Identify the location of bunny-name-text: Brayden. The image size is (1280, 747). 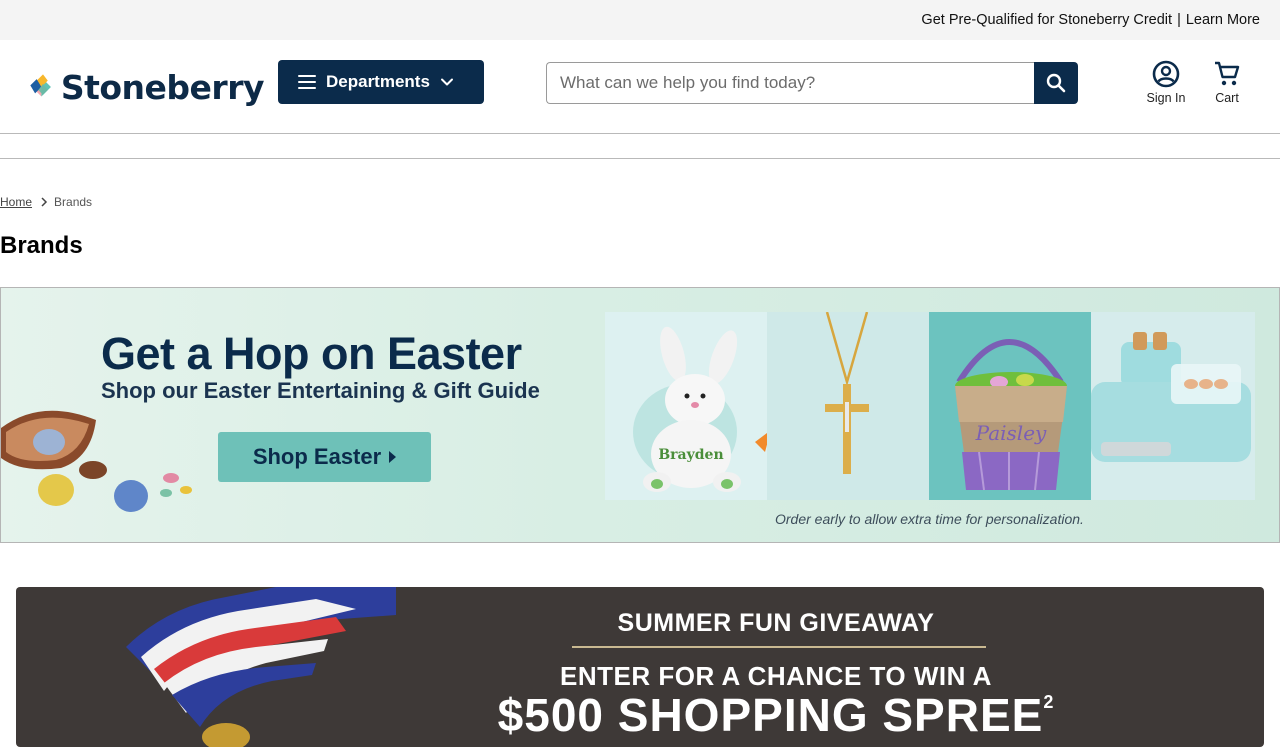
(690, 455).